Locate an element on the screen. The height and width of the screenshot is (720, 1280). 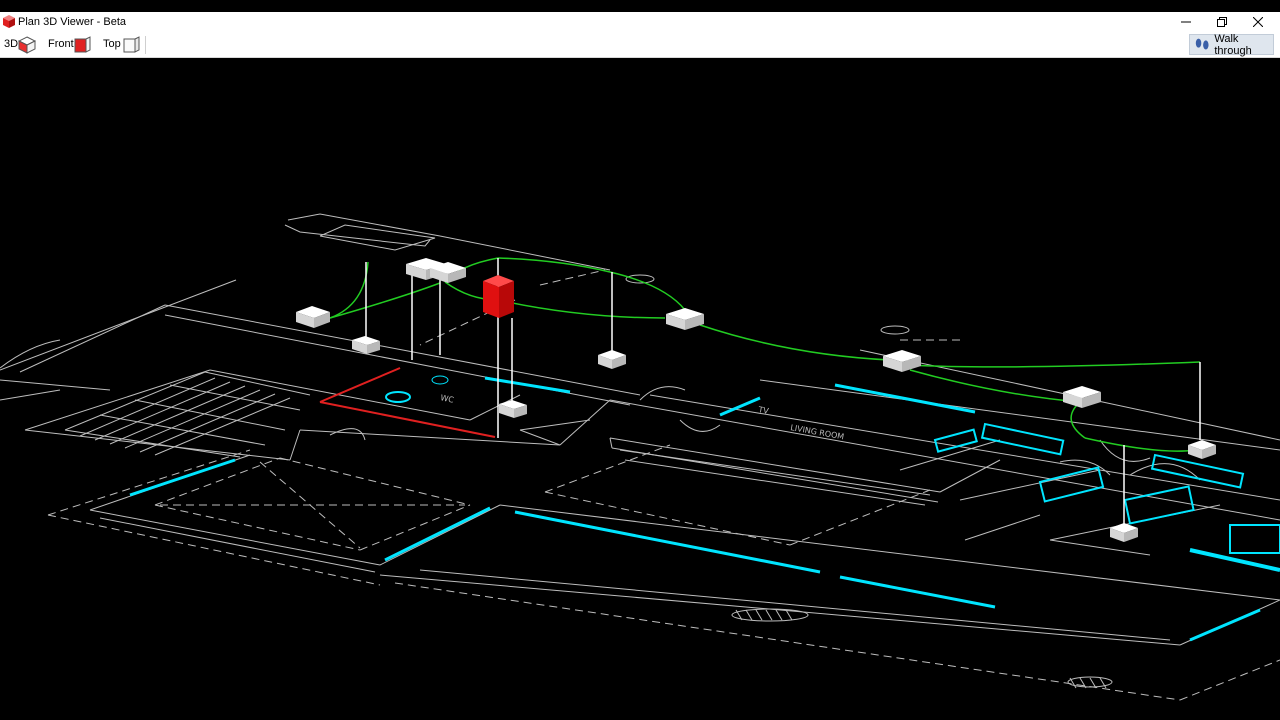
restore-icon is located at coordinates (1222, 22).